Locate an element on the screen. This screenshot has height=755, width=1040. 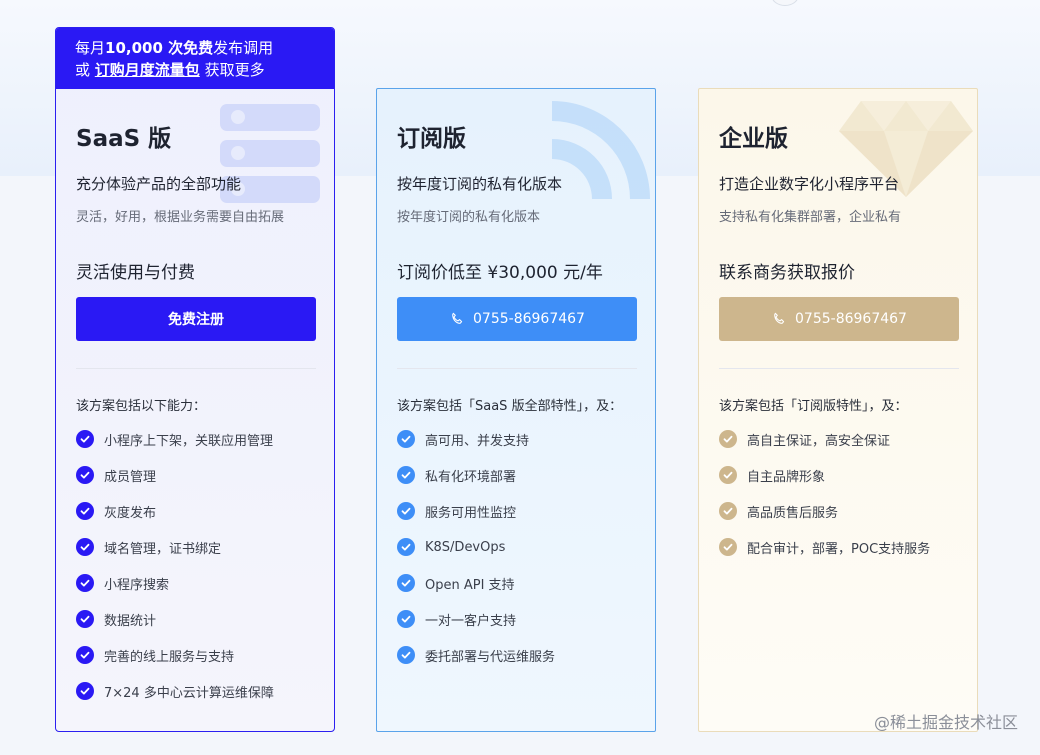
feature-item: 高品质售后服务 is located at coordinates (824, 511).